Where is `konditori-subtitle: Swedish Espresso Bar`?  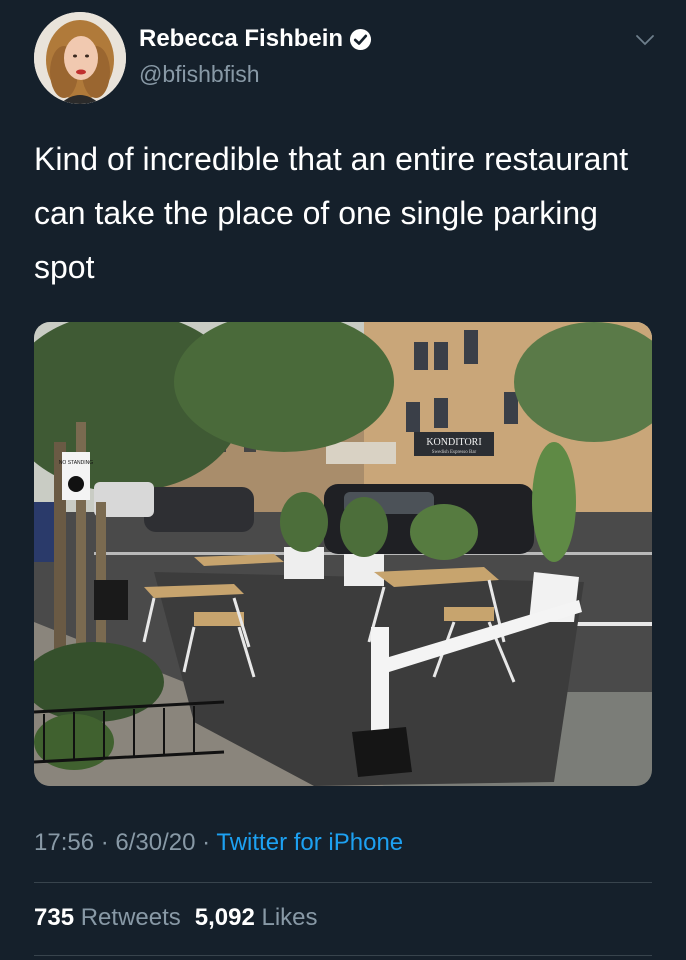 konditori-subtitle: Swedish Espresso Bar is located at coordinates (454, 452).